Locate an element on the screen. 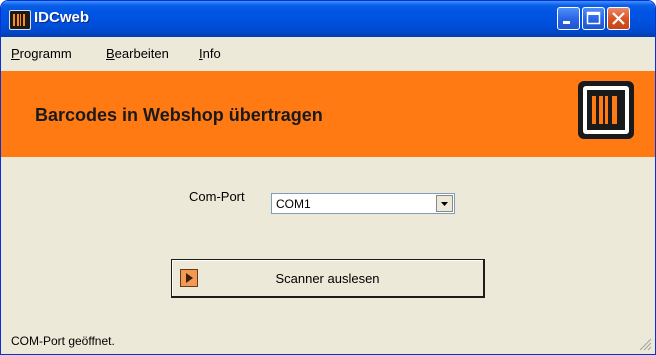 The height and width of the screenshot is (355, 656). menu-programm: Programm is located at coordinates (41, 53).